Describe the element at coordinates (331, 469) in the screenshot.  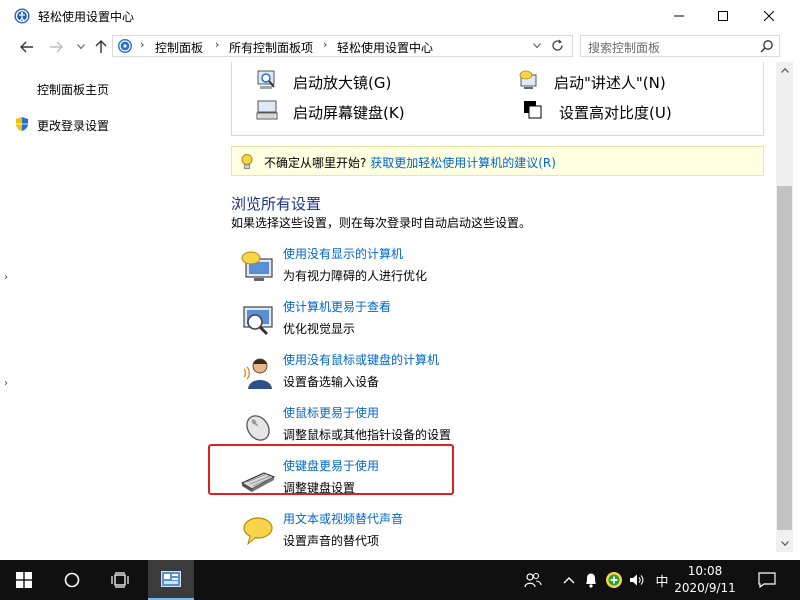
I see `highlight-box` at that location.